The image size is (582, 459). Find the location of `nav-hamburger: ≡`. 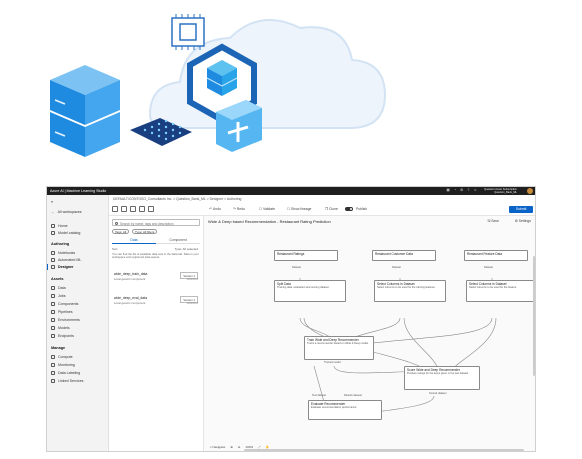

nav-hamburger: ≡ is located at coordinates (52, 202).